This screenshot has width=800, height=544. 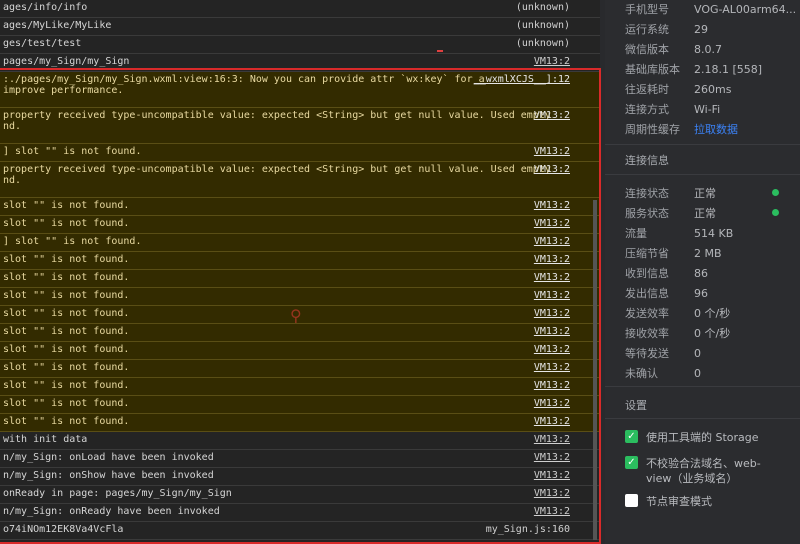 What do you see at coordinates (57, 25) in the screenshot?
I see `log-message: ages/MyLike/MyLike` at bounding box center [57, 25].